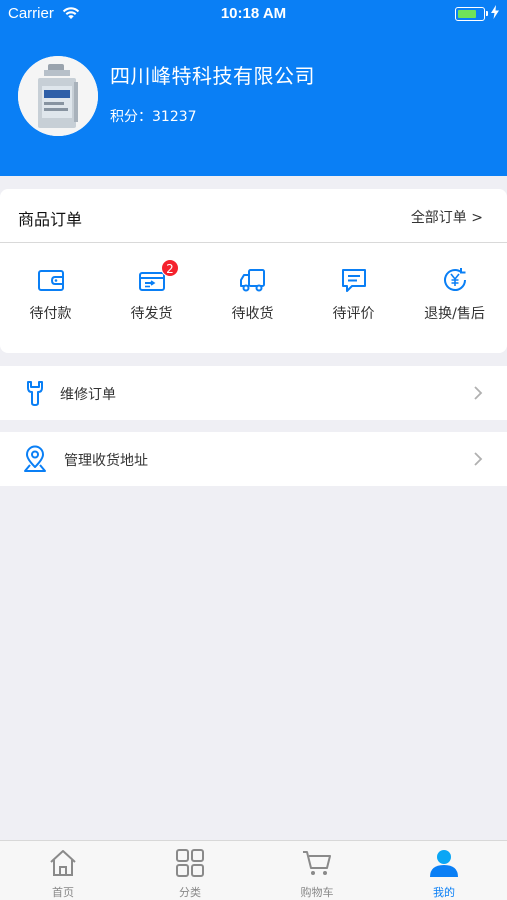 Image resolution: width=507 pixels, height=900 pixels. What do you see at coordinates (153, 117) in the screenshot?
I see `points-label: 积分：31237` at bounding box center [153, 117].